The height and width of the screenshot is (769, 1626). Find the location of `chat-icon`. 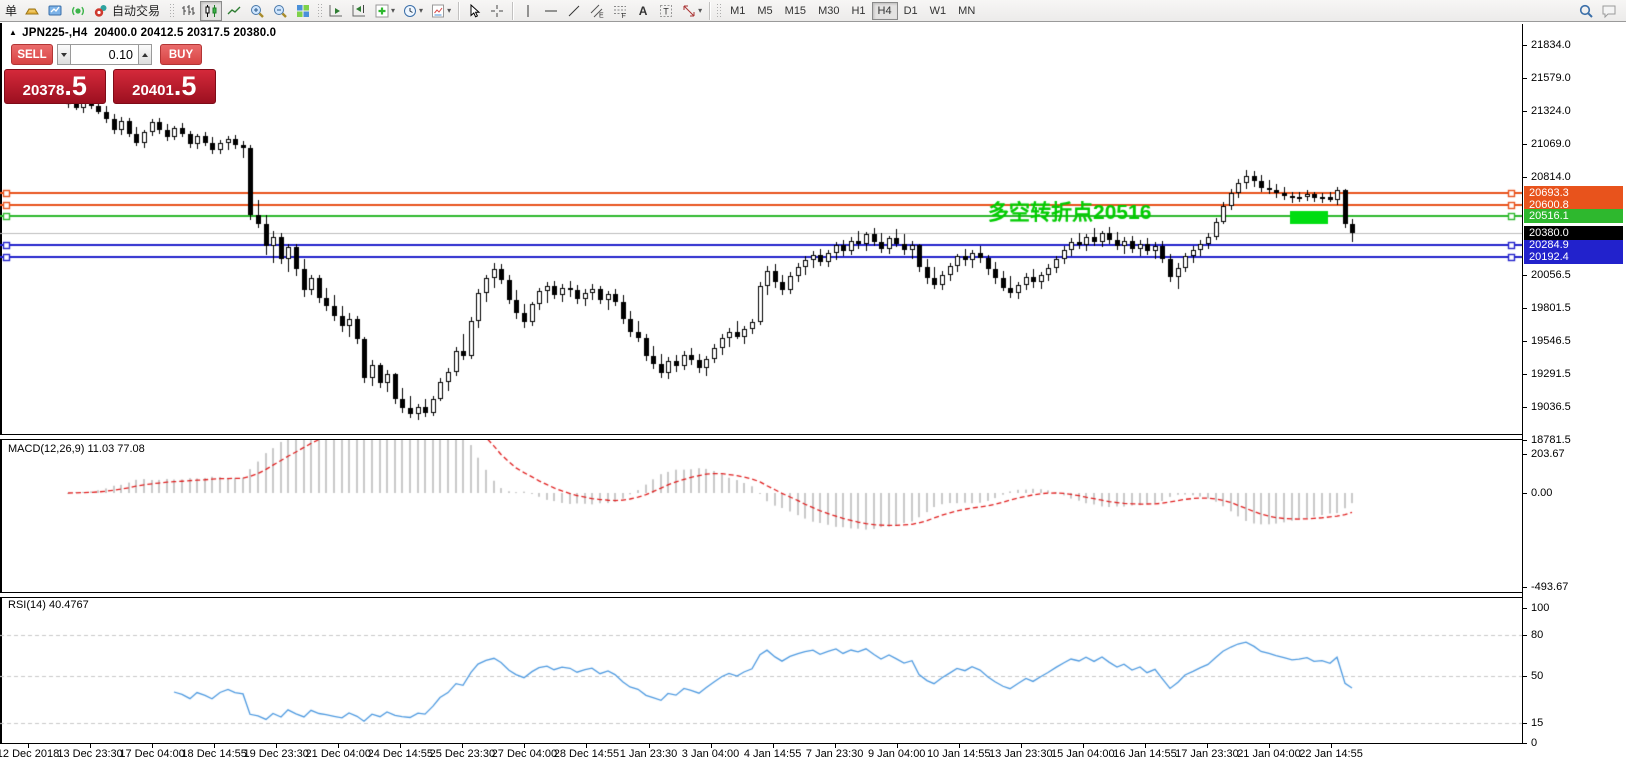

chat-icon is located at coordinates (1609, 11).